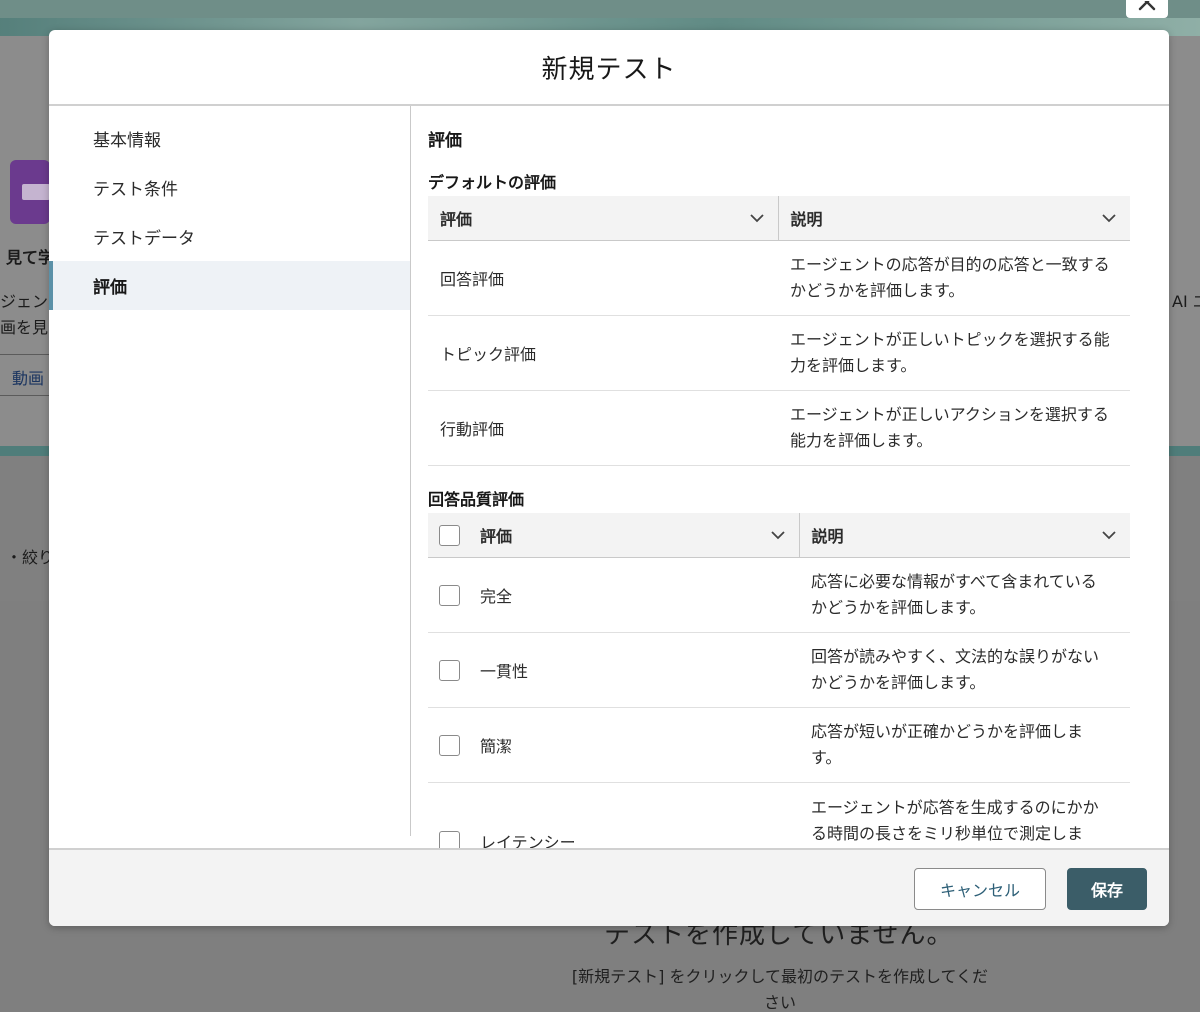 This screenshot has height=1012, width=1200. I want to click on table-row: 一貫性 回答が読みやすく、文法的な誤りがないかどうかを評価します。, so click(779, 670).